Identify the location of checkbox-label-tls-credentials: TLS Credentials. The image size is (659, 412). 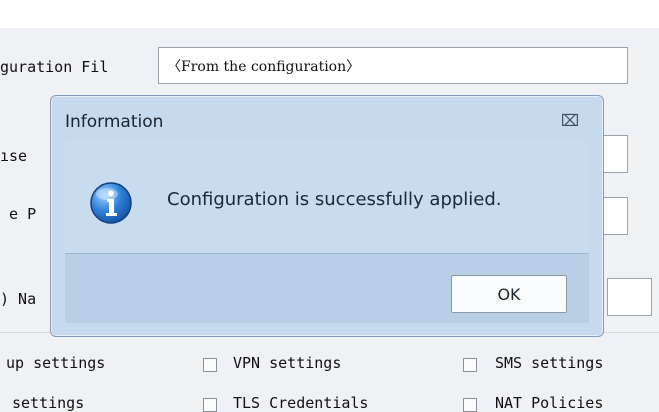
(301, 403).